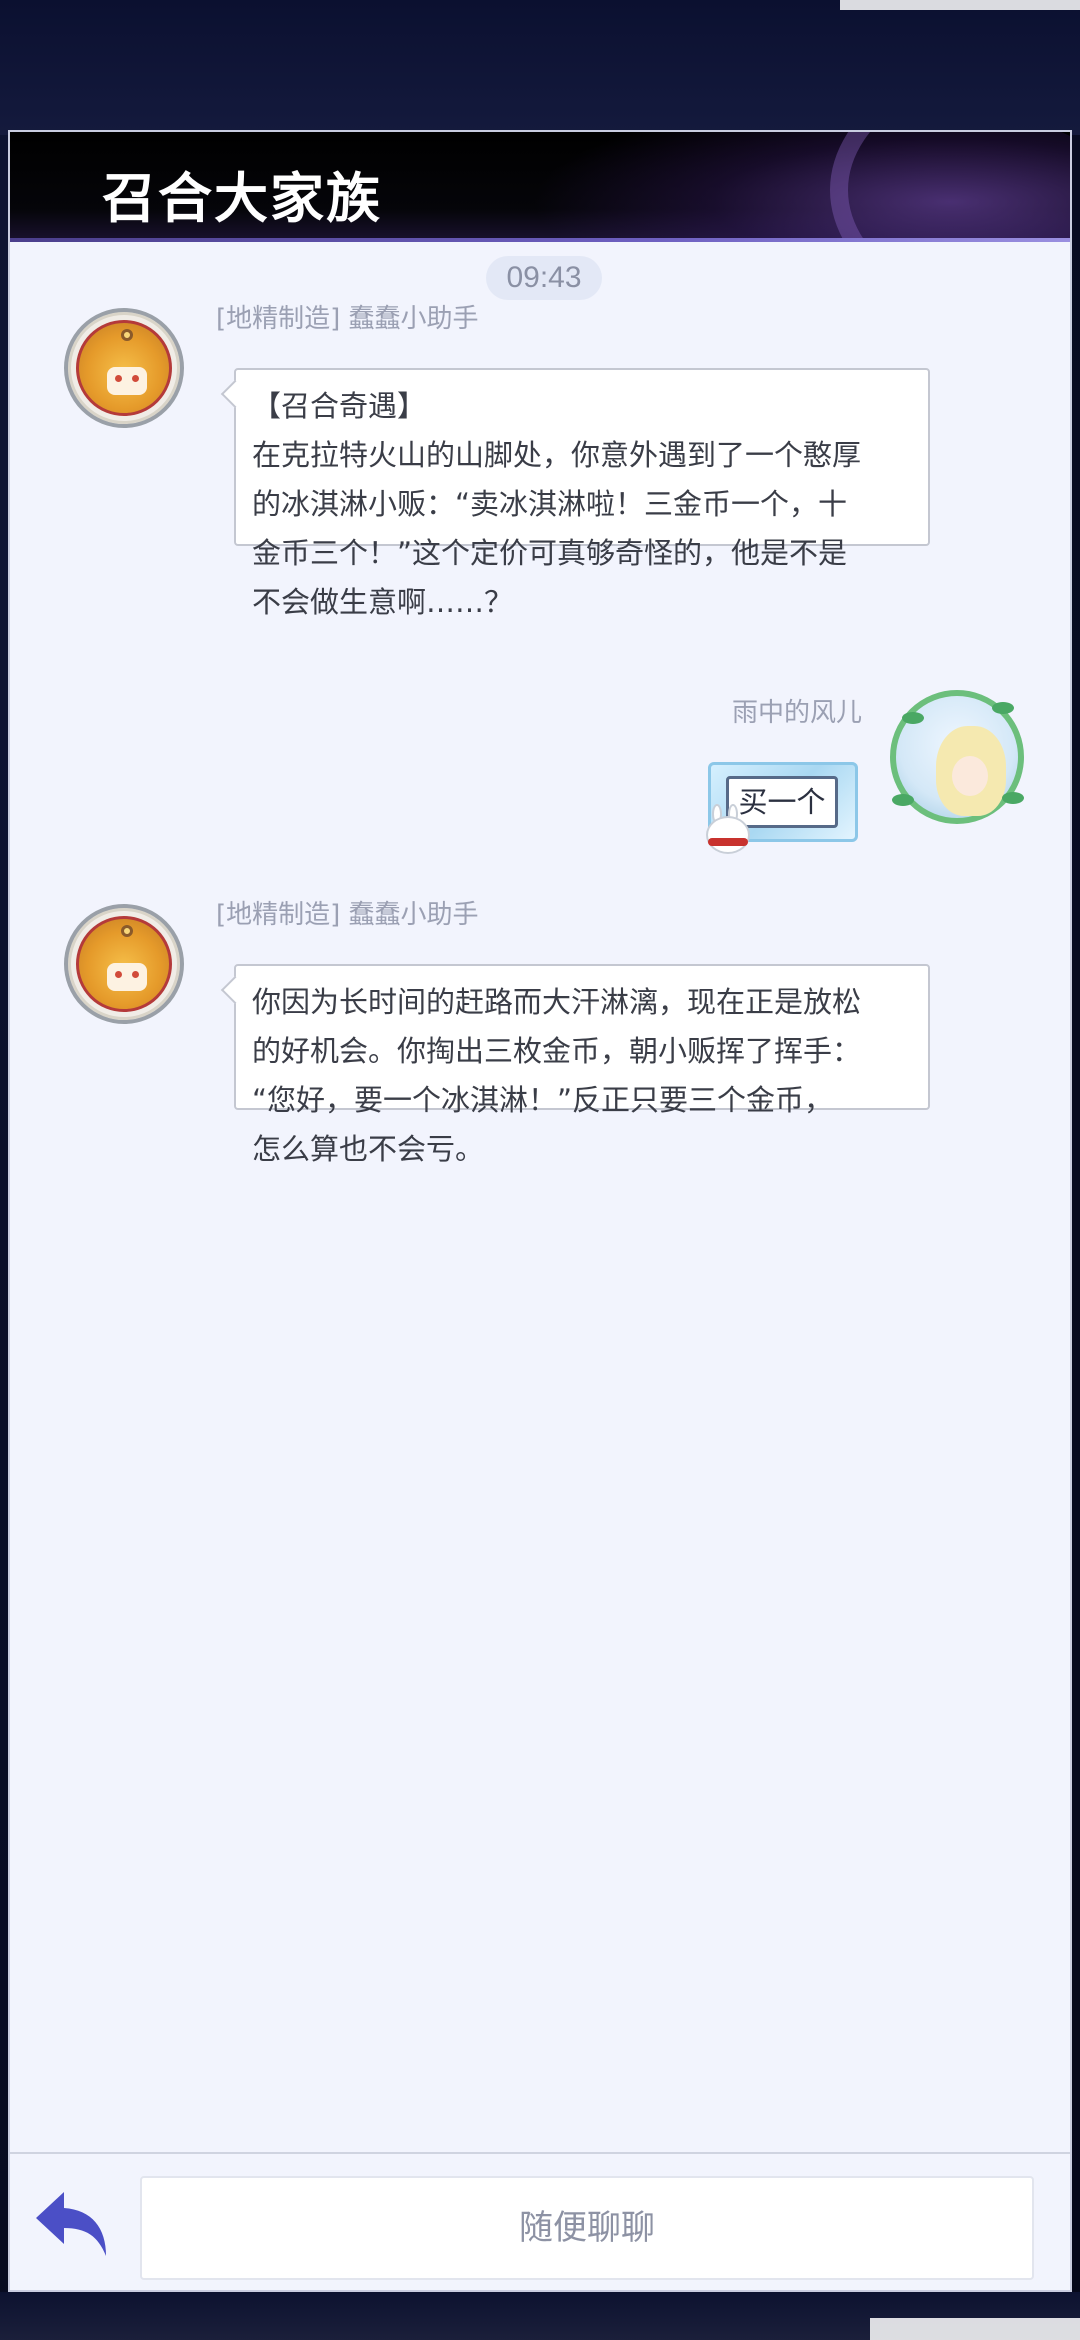 This screenshot has height=2340, width=1080. What do you see at coordinates (544, 278) in the screenshot?
I see `message-timestamp: 09:43` at bounding box center [544, 278].